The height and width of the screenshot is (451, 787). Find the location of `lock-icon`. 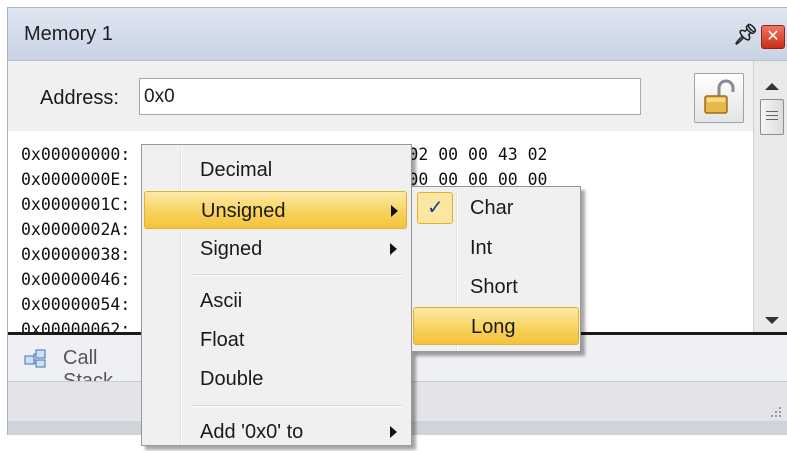

lock-icon is located at coordinates (719, 96).